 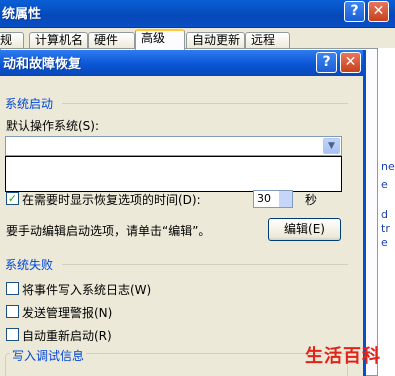 I want to click on recovery-time-unit: 秒, so click(x=311, y=200).